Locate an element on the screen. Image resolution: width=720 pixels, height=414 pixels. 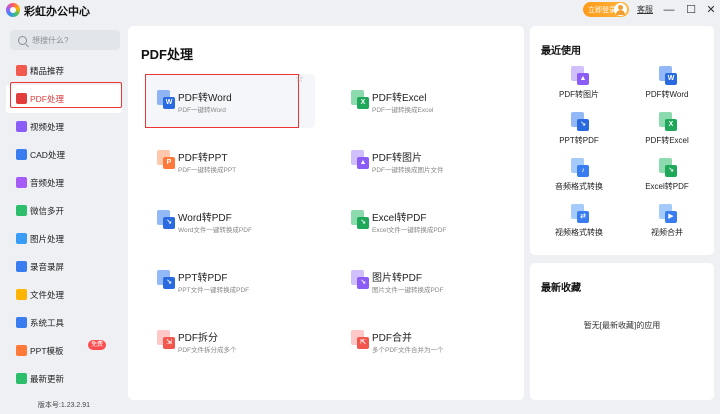
sidebar-item: PPT模板 免费 is located at coordinates (64, 351).